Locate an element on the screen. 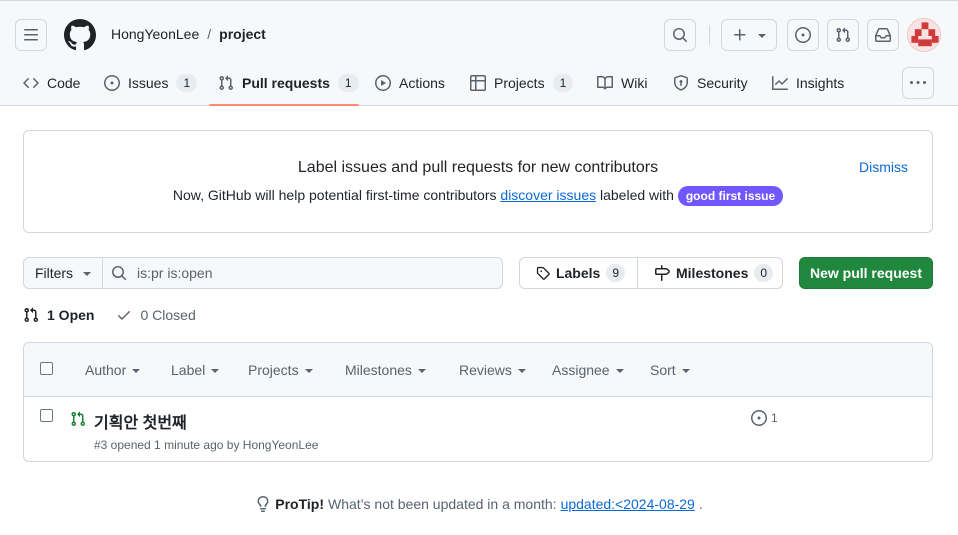 The image size is (958, 535). protip-suffix: . is located at coordinates (700, 504).